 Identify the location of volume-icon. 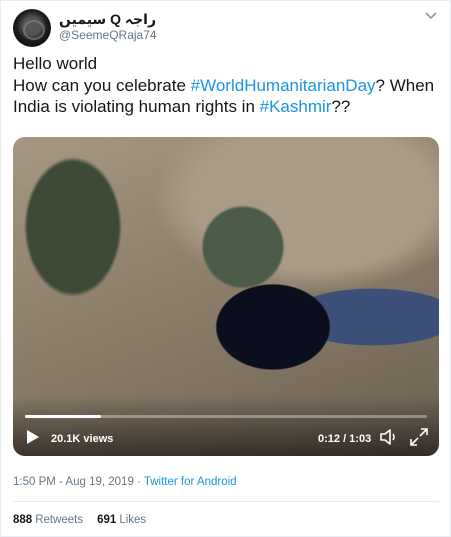
(389, 437).